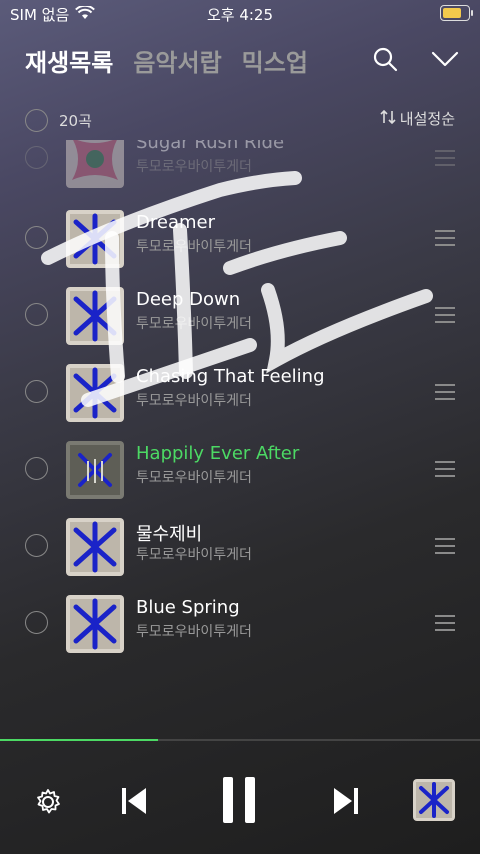 Image resolution: width=480 pixels, height=854 pixels. What do you see at coordinates (347, 801) in the screenshot?
I see `next-track-icon` at bounding box center [347, 801].